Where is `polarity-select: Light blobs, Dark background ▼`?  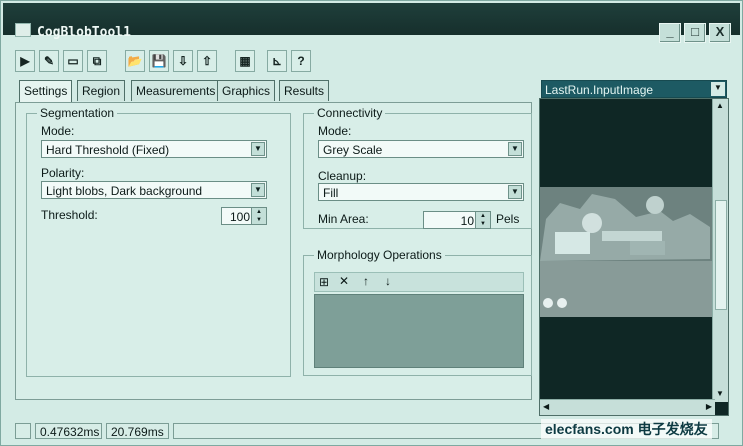 polarity-select: Light blobs, Dark background ▼ is located at coordinates (154, 190).